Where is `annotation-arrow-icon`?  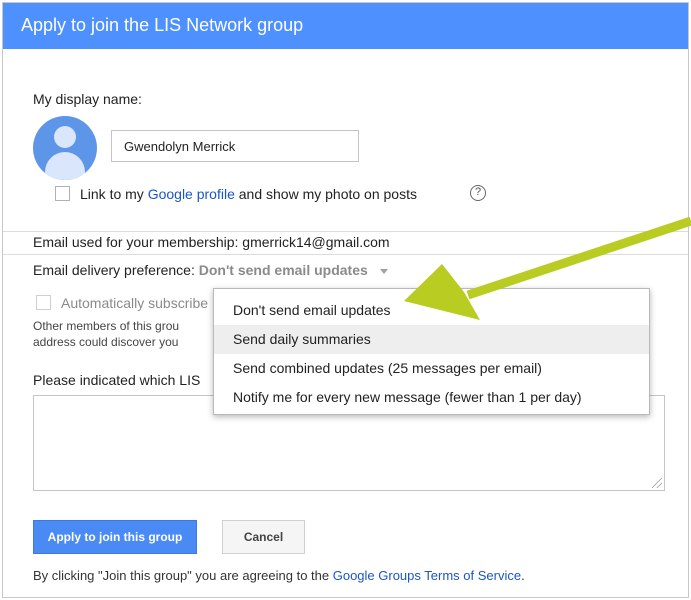
annotation-arrow-icon is located at coordinates (547, 268).